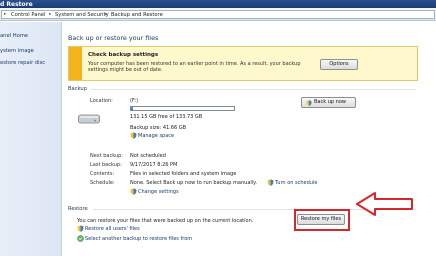 This screenshot has height=256, width=436. Describe the element at coordinates (31, 139) in the screenshot. I see `sidebar: anel Home ystem image estore repair disc` at that location.